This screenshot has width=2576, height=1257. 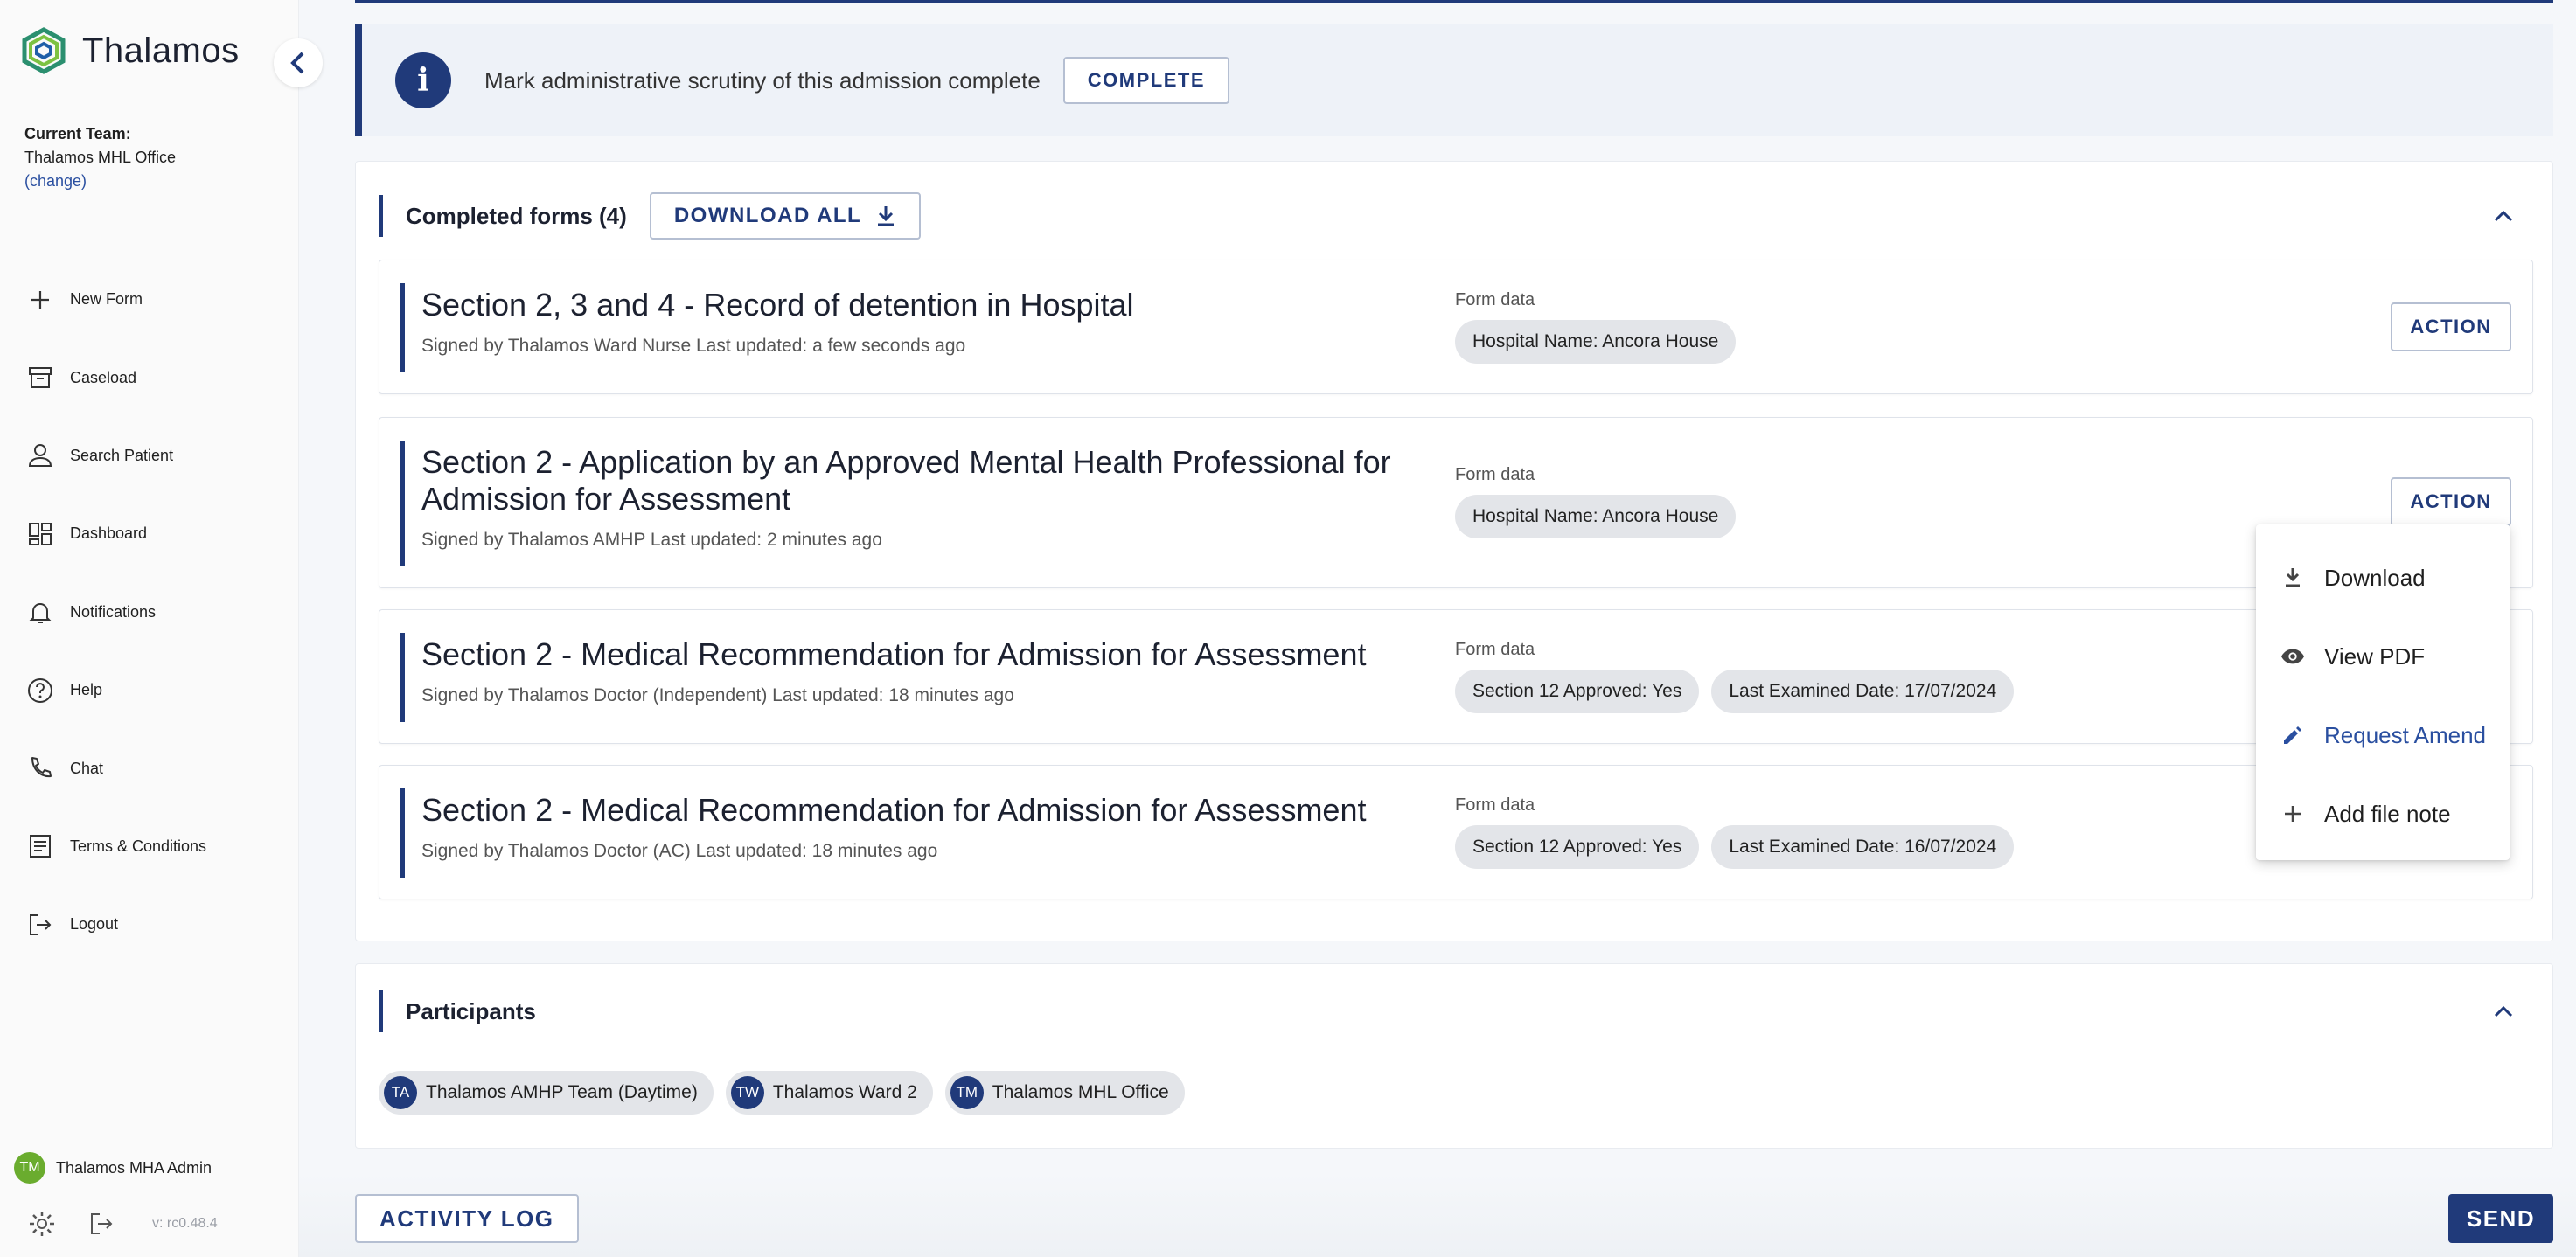 What do you see at coordinates (844, 1092) in the screenshot?
I see `participant-name: Thalamos Ward 2` at bounding box center [844, 1092].